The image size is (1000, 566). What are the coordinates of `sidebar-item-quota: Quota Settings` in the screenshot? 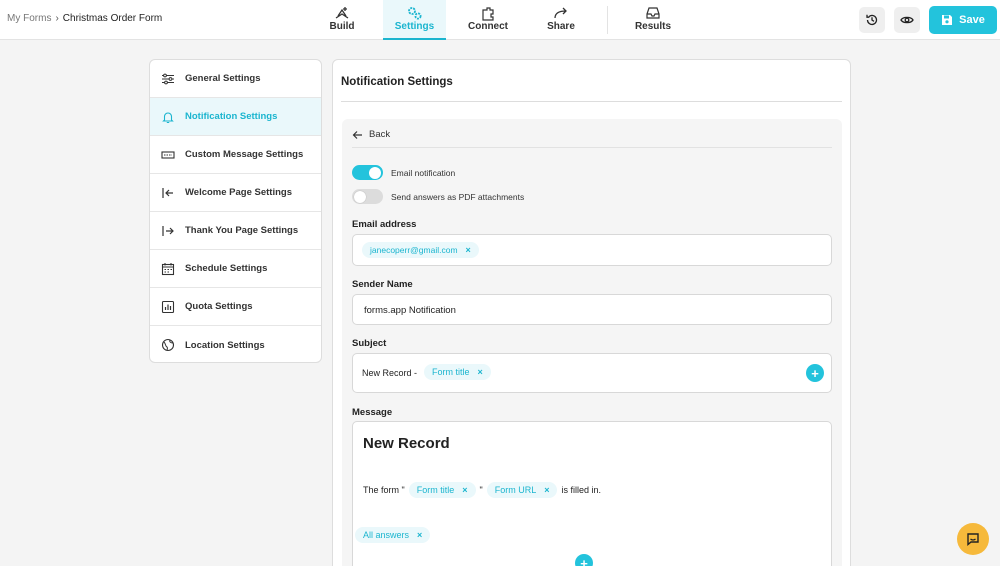 It's located at (235, 307).